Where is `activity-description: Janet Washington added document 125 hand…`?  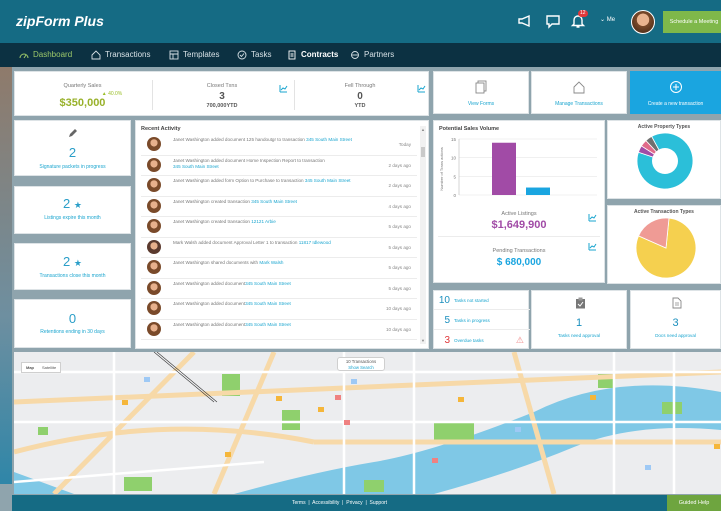 activity-description: Janet Washington added document 125 hand… is located at coordinates (240, 139).